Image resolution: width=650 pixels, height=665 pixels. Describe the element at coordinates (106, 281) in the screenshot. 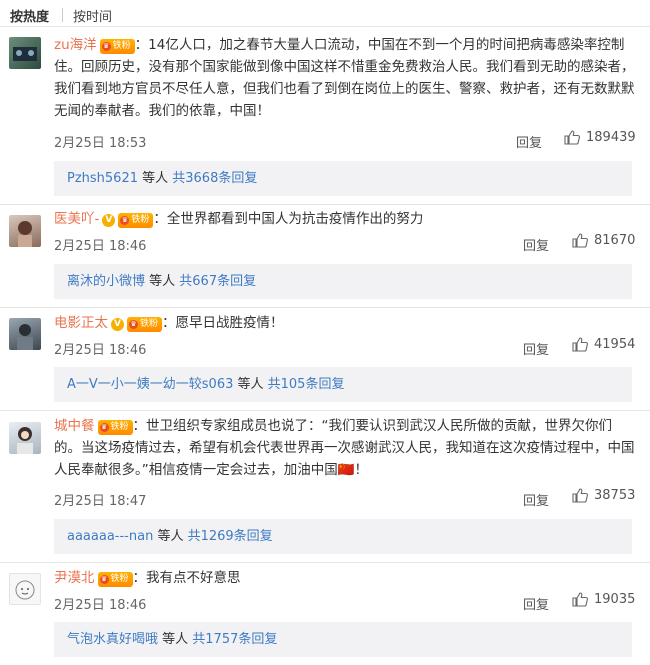

I see `reply-username: 离沐的小微博` at that location.